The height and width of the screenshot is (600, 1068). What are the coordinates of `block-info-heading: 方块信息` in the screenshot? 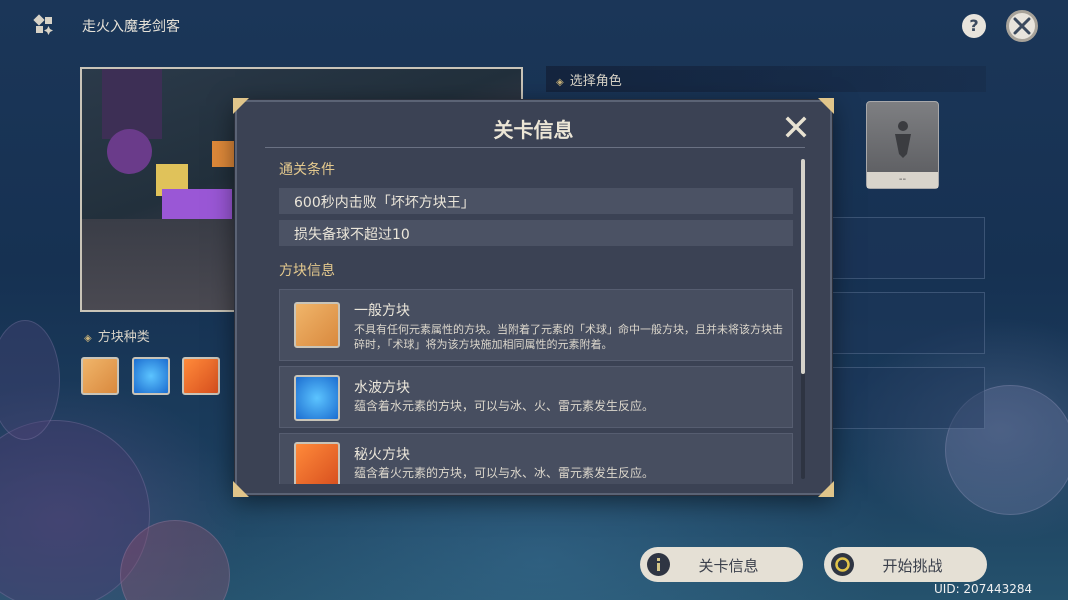 It's located at (307, 271).